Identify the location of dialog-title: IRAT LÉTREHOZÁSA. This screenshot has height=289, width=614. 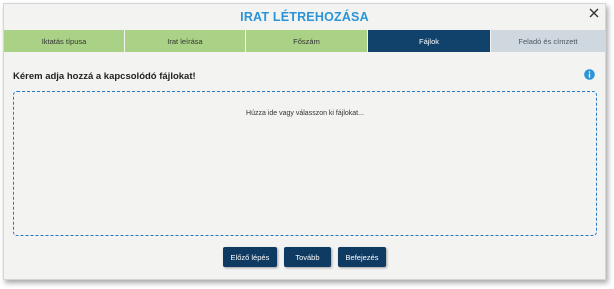
(304, 17).